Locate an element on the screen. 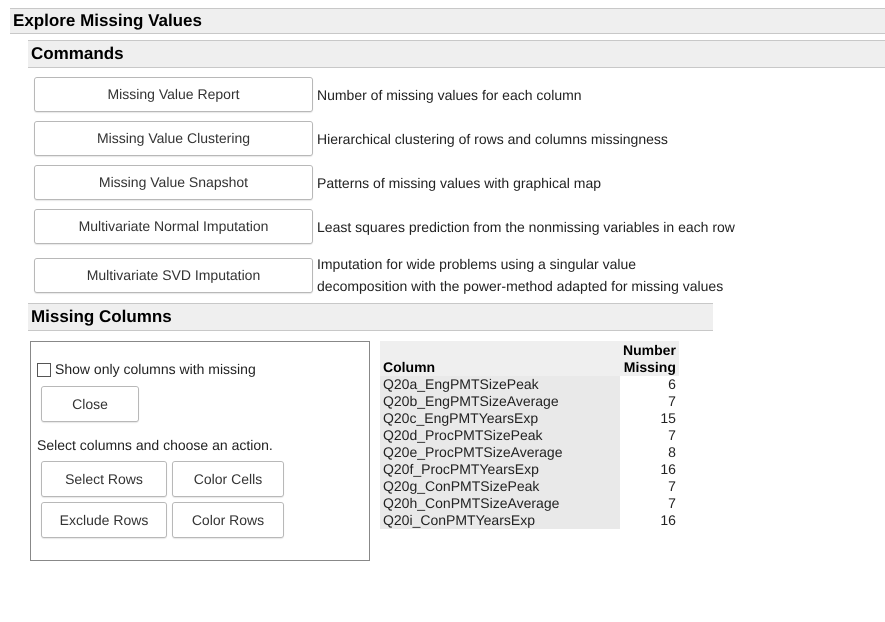 Image resolution: width=885 pixels, height=622 pixels. table-cell: Q20c_EngPMTYearsExp is located at coordinates (500, 418).